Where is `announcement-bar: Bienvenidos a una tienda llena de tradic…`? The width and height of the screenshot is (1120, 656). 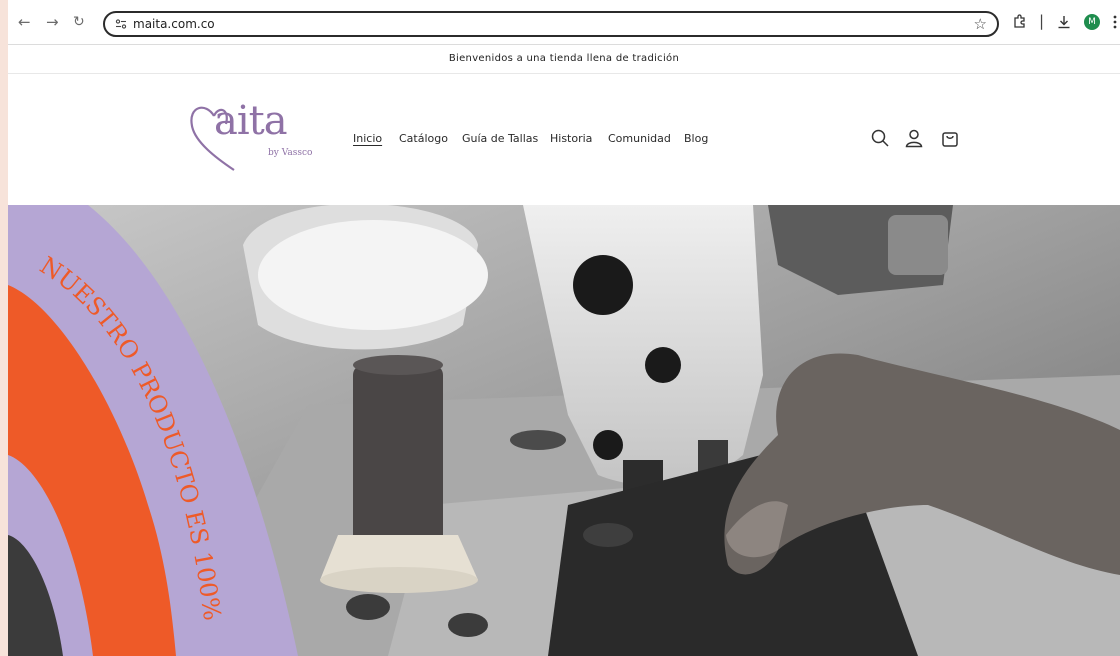 announcement-bar: Bienvenidos a una tienda llena de tradic… is located at coordinates (564, 59).